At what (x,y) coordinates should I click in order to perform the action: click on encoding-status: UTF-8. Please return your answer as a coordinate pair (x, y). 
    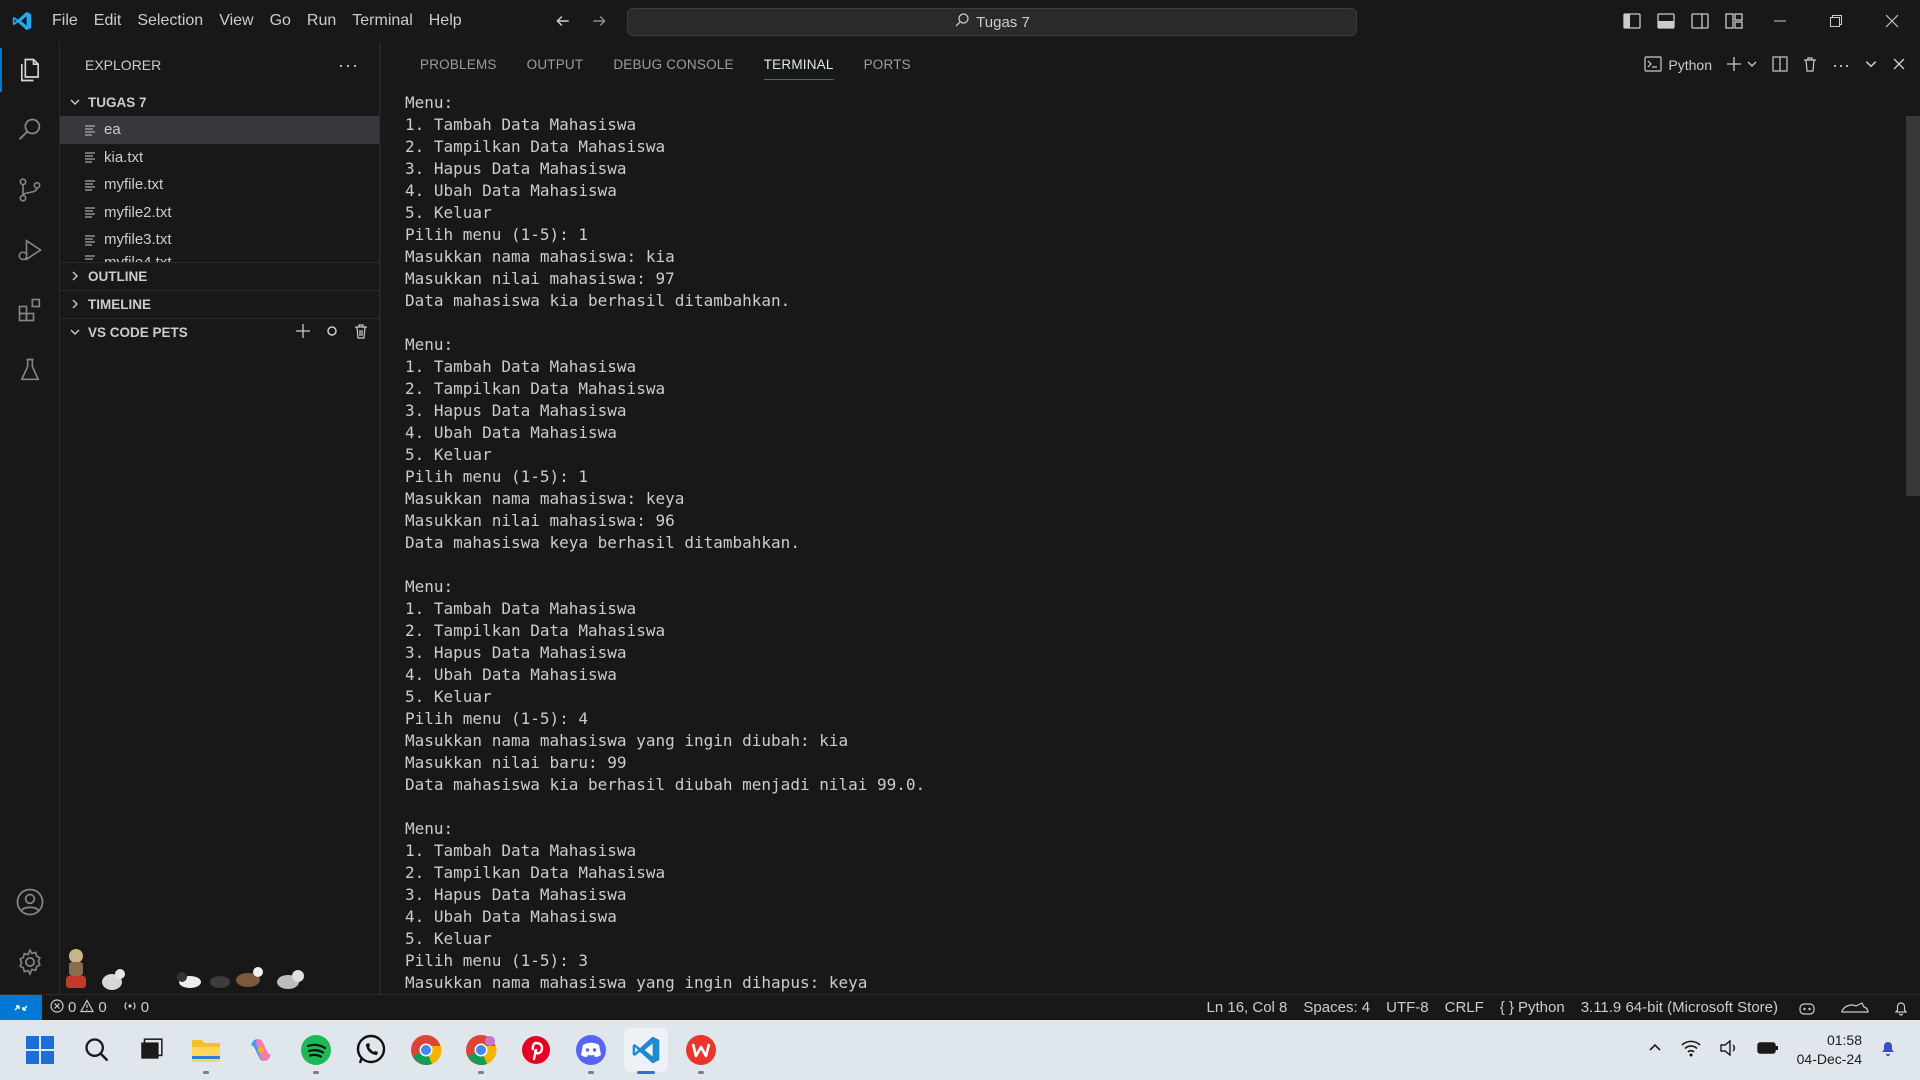
    Looking at the image, I should click on (1407, 1007).